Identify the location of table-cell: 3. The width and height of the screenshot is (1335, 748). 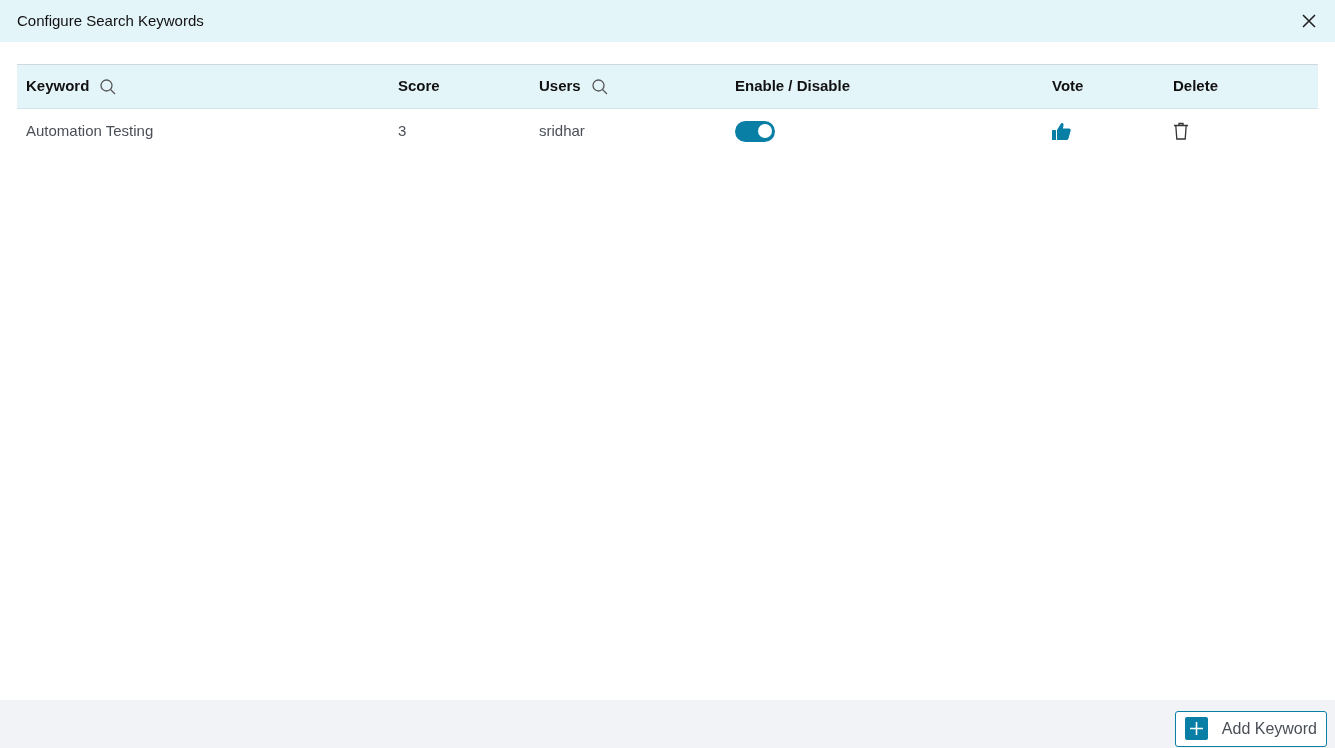
(402, 130).